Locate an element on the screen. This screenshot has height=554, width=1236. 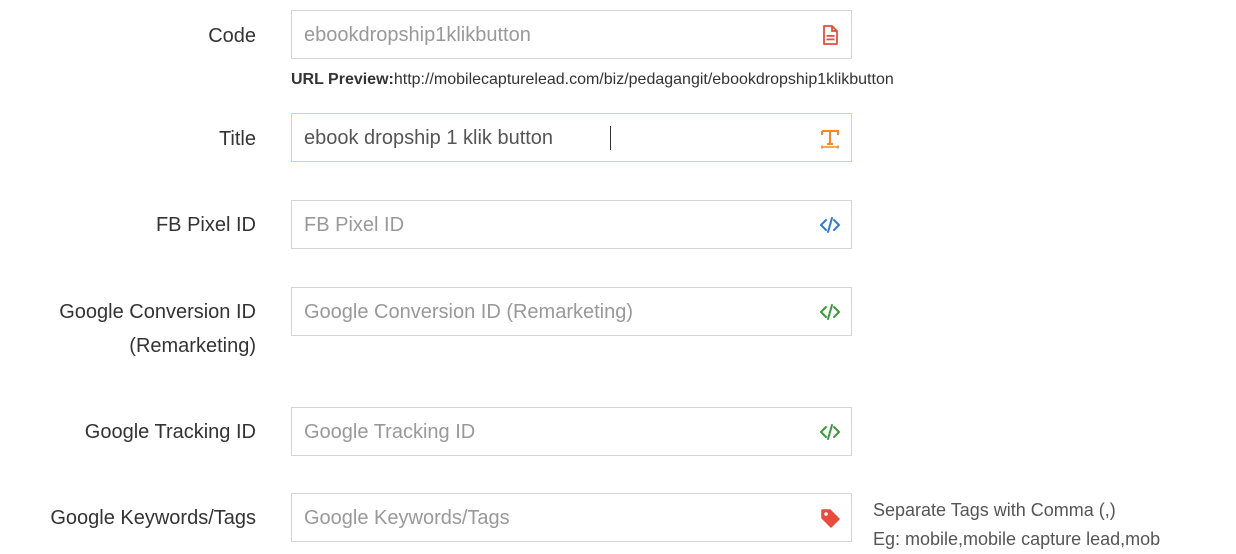
google-conversion-field: Google Conversion ID (Remarketing) is located at coordinates (571, 311).